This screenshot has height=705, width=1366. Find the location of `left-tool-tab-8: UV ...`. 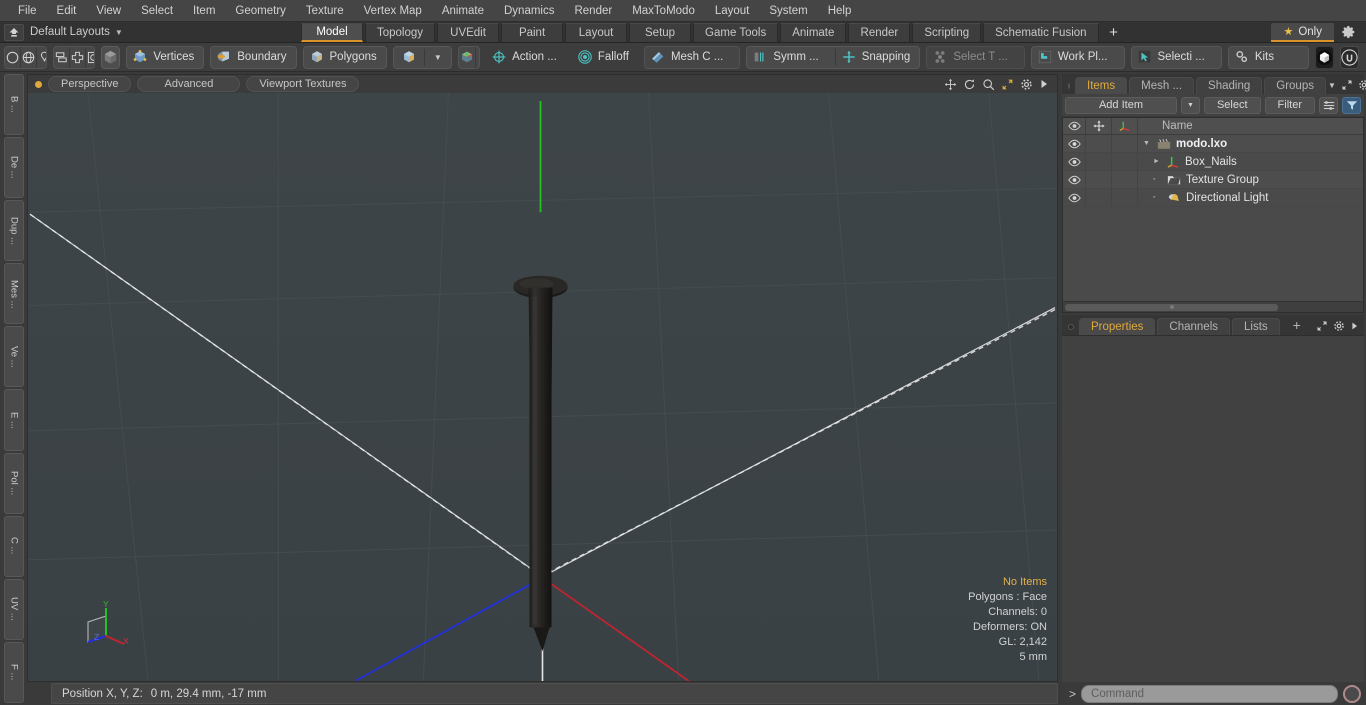

left-tool-tab-8: UV ... is located at coordinates (14, 609).